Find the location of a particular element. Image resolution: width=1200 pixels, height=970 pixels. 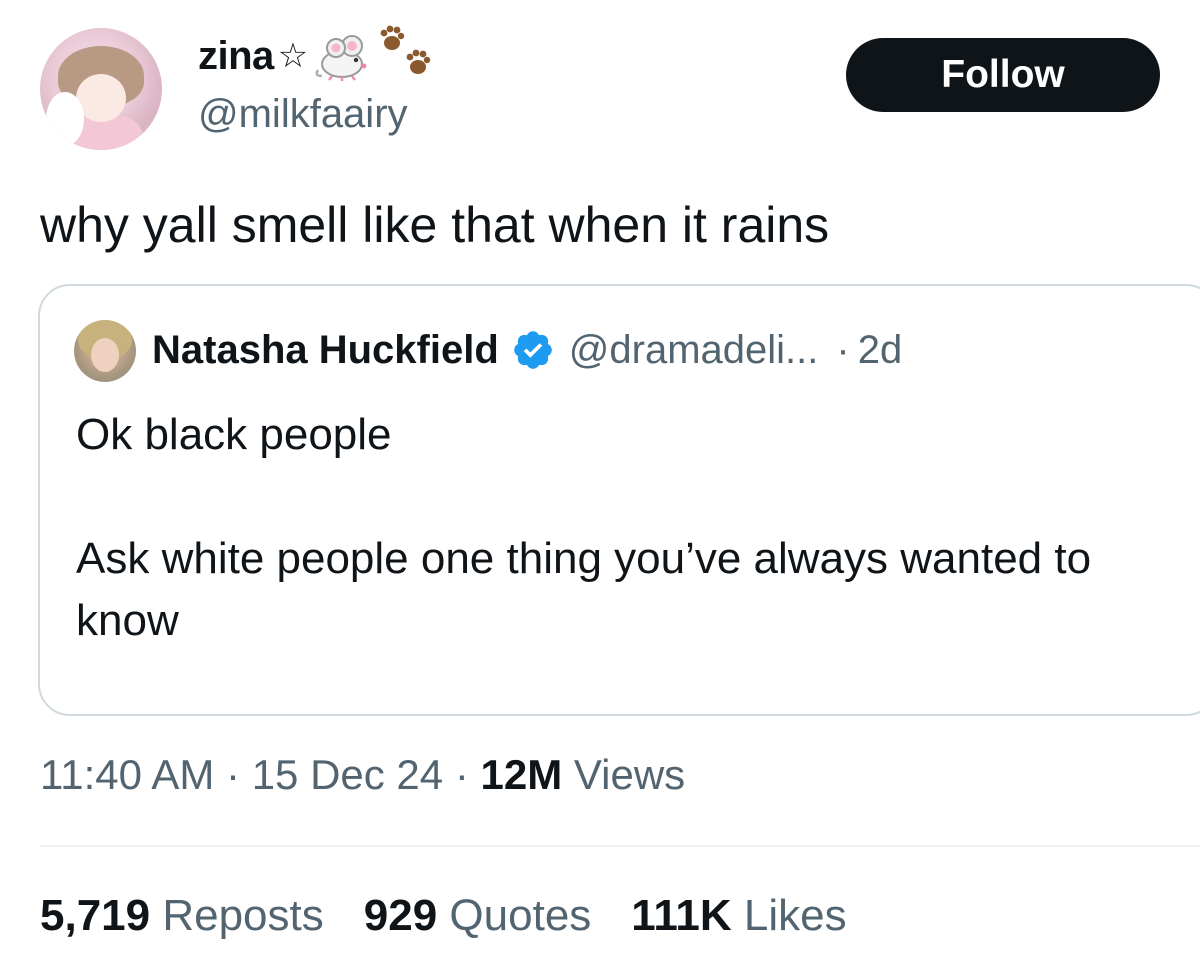

quoted-tweet-line: Ok black people is located at coordinates (234, 434).